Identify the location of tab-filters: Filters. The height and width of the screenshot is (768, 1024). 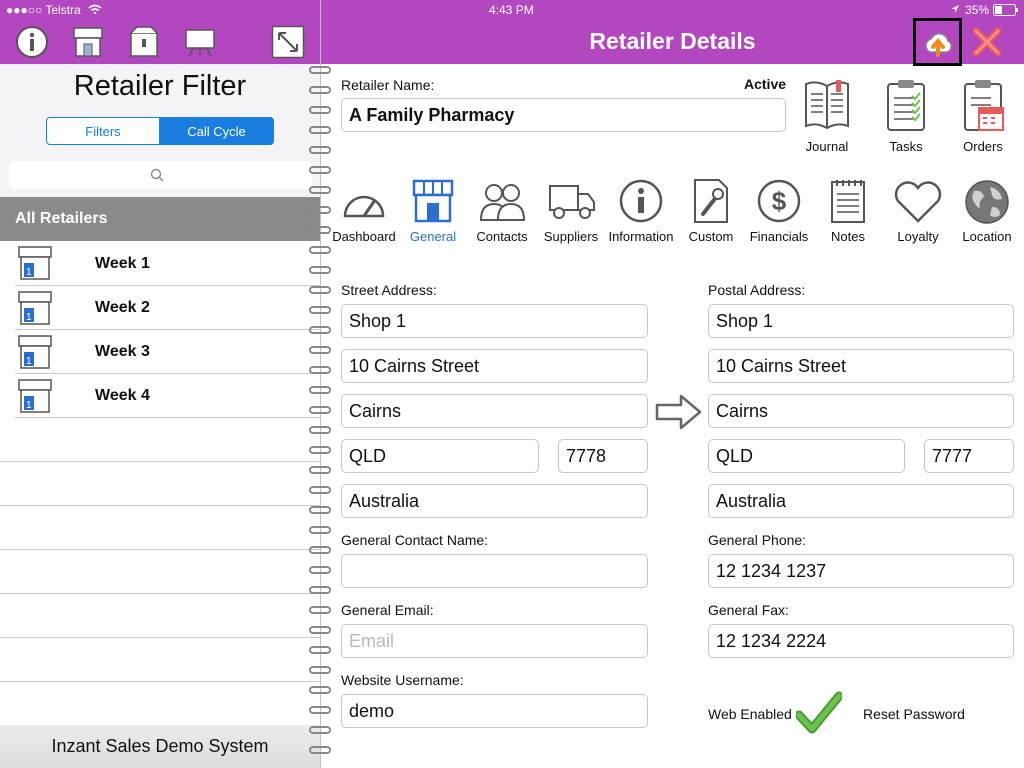
(103, 131).